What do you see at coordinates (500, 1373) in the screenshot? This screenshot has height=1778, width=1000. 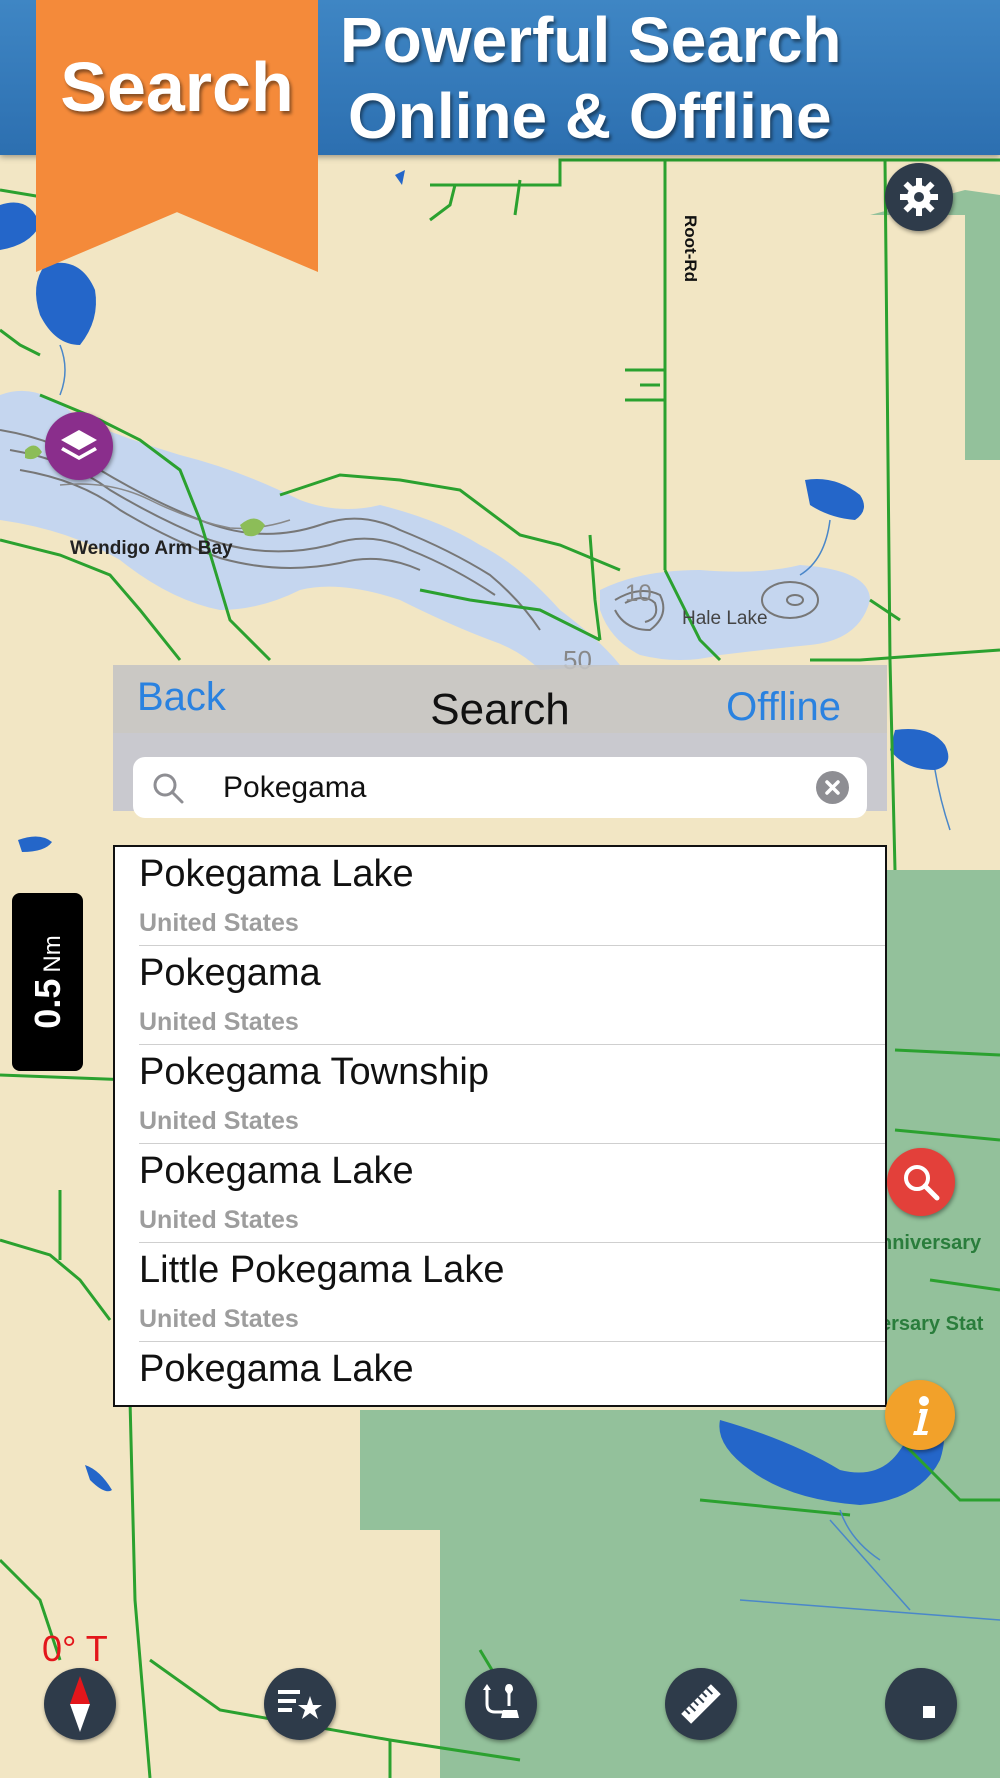 I see `search-result-item: Pokegama Lake` at bounding box center [500, 1373].